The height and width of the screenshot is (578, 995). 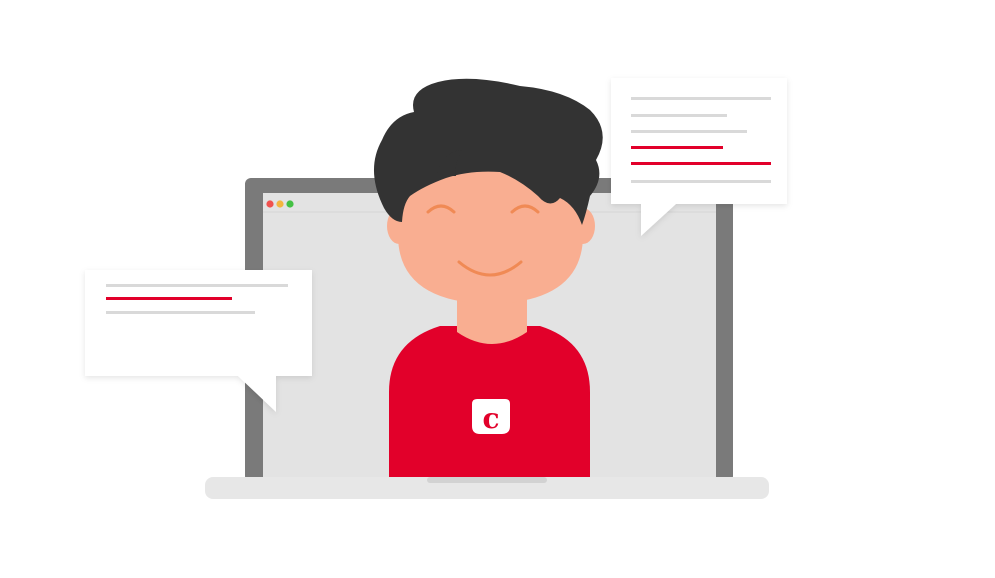 What do you see at coordinates (487, 488) in the screenshot?
I see `laptop-base` at bounding box center [487, 488].